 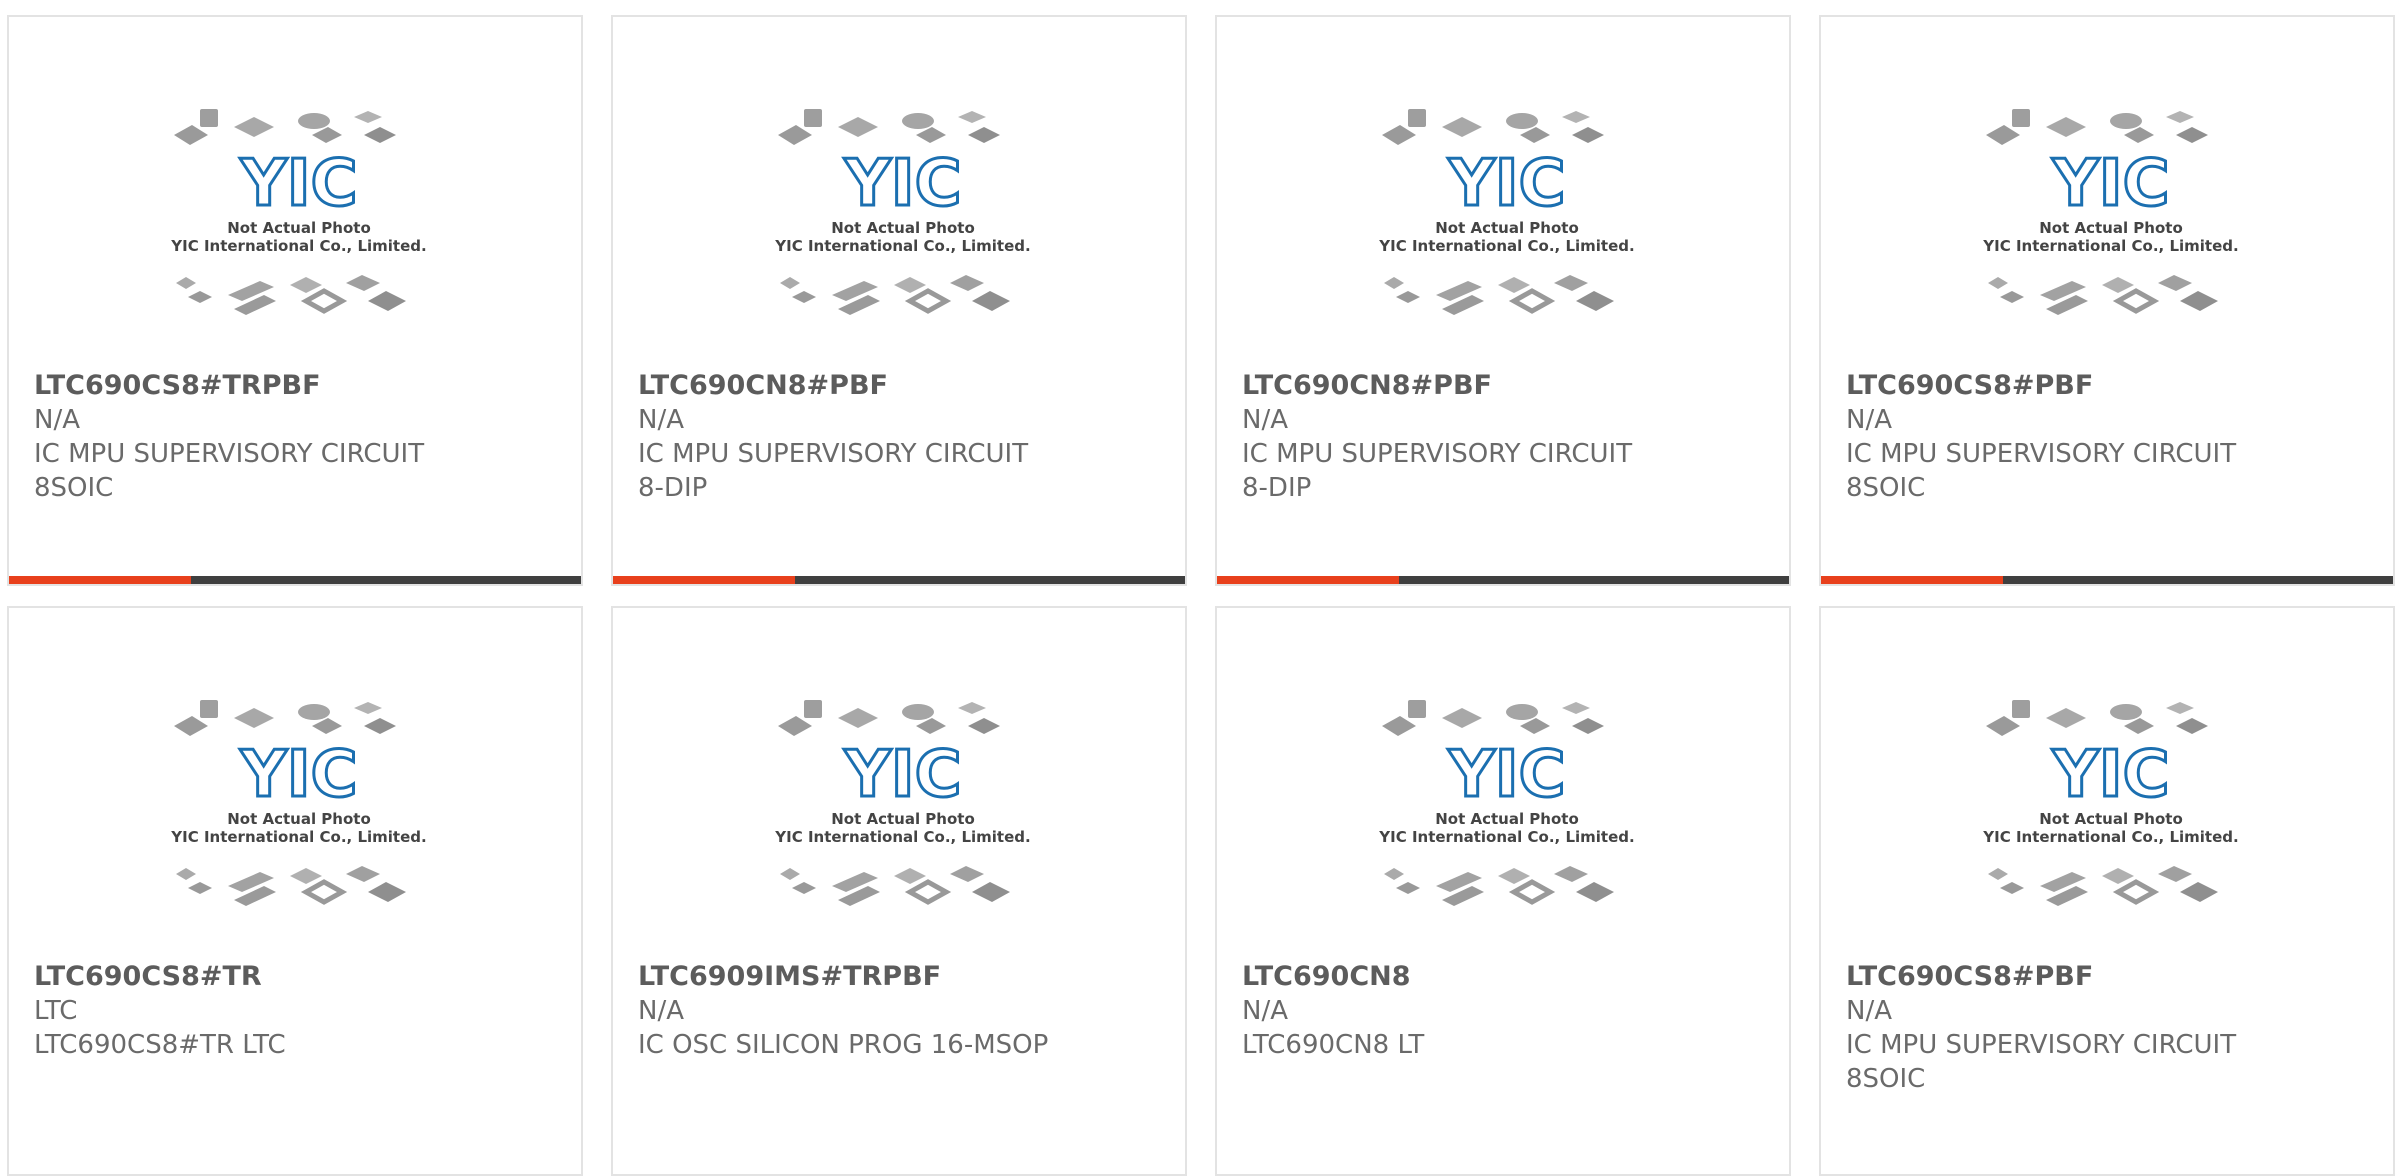 I want to click on part-number: LTC690CS8#TR, so click(x=297, y=977).